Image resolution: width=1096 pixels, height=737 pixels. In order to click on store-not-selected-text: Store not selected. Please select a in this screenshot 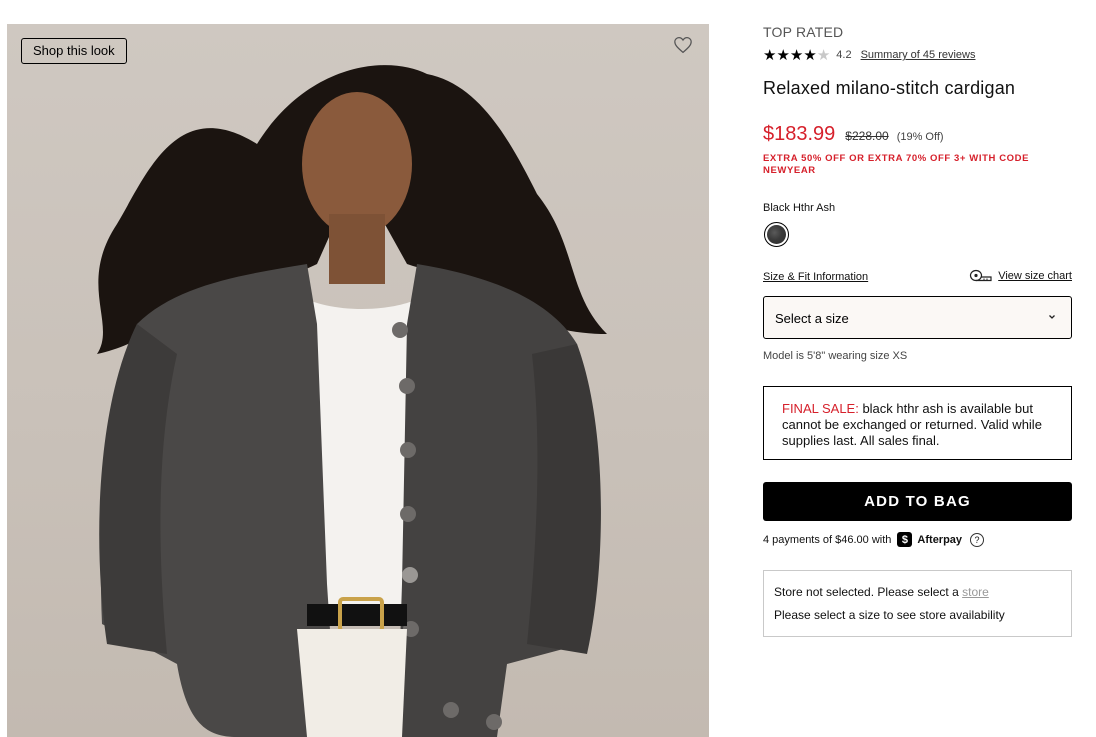, I will do `click(868, 592)`.